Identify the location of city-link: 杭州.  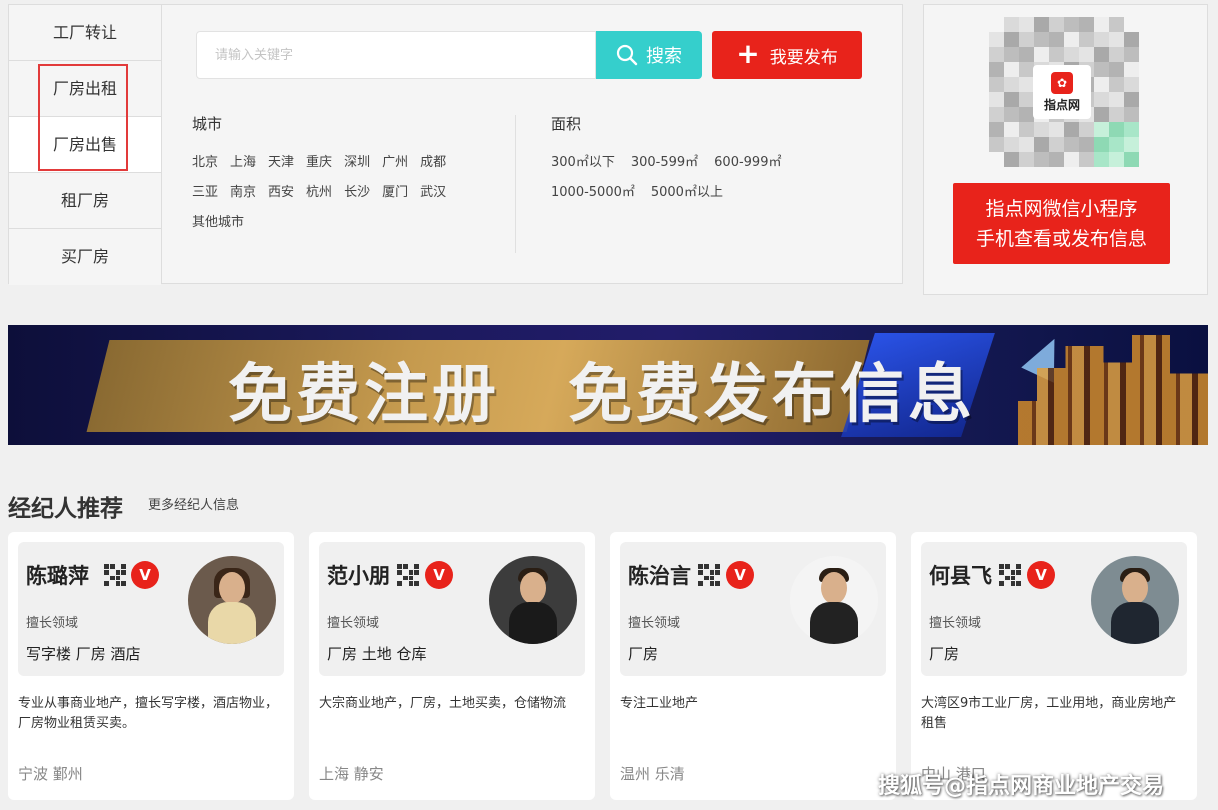
(319, 190).